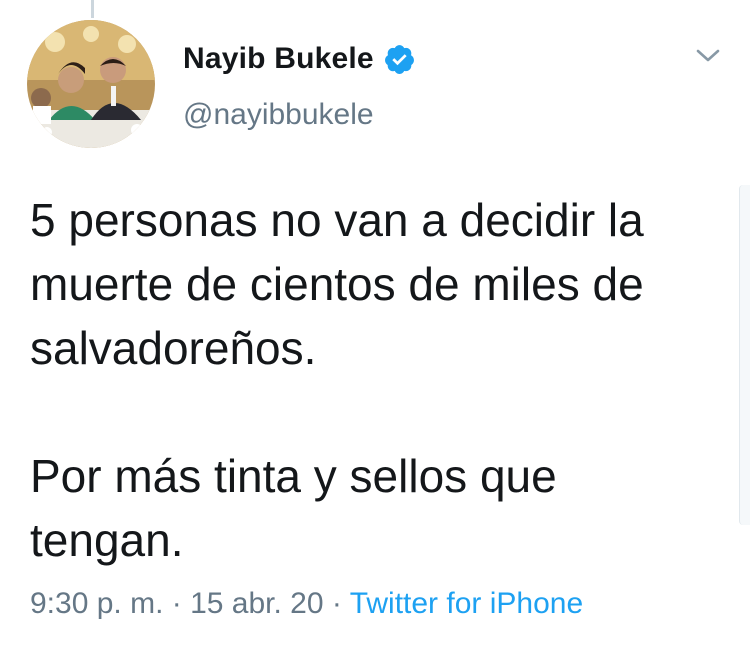  I want to click on tweet-date: 15 abr. 20, so click(256, 603).